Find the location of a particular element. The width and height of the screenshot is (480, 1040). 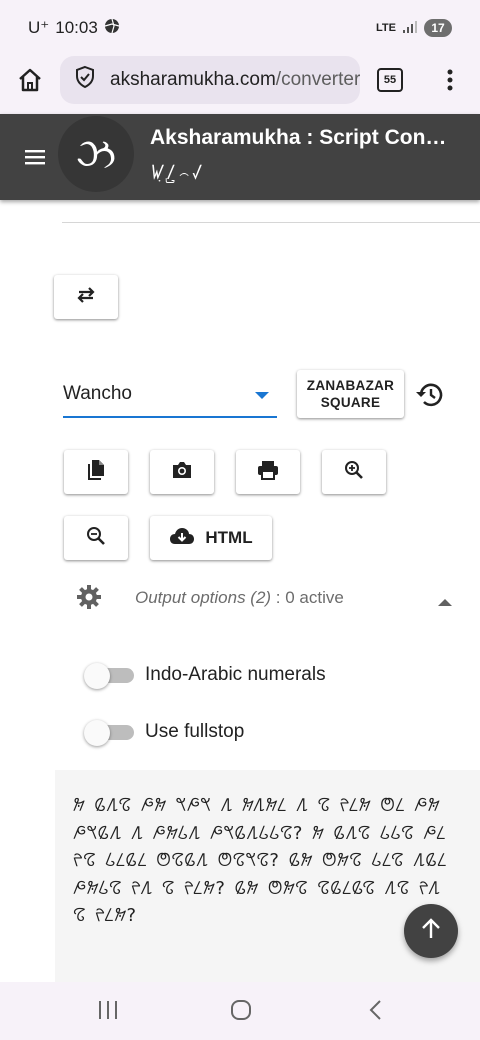

site-security-icon is located at coordinates (85, 80).